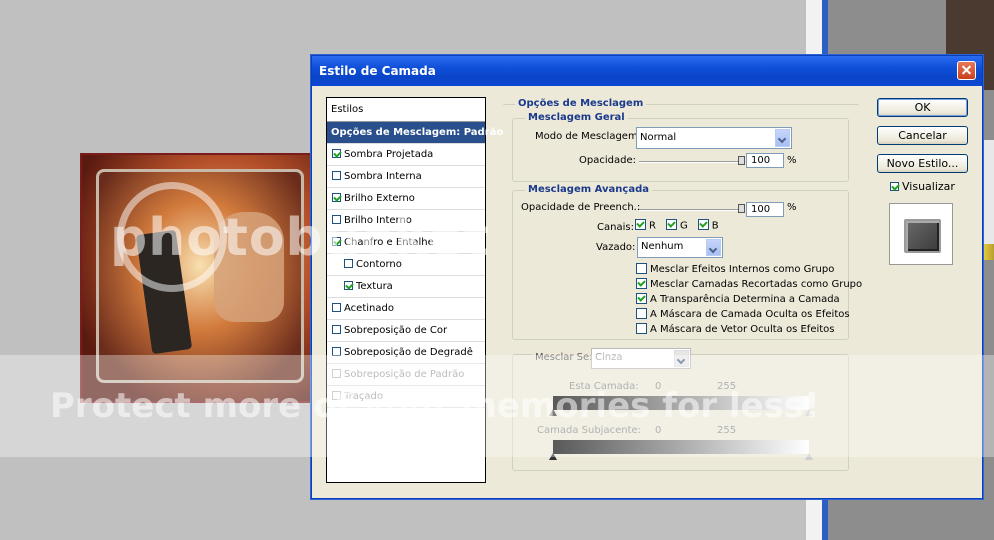 The image size is (994, 540). What do you see at coordinates (658, 137) in the screenshot?
I see `blend-mode-value: Normal` at bounding box center [658, 137].